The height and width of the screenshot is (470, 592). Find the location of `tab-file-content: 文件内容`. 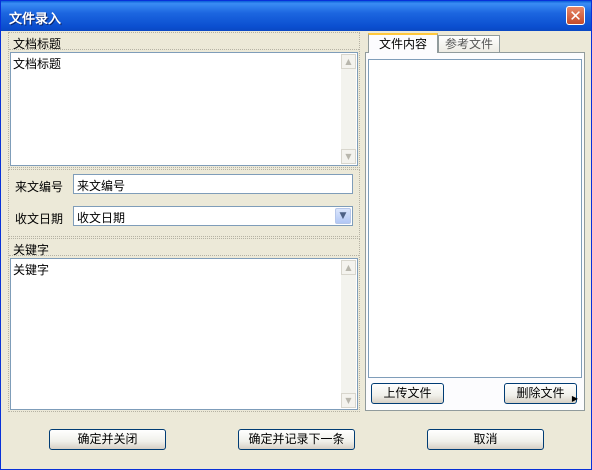

tab-file-content: 文件内容 is located at coordinates (403, 43).